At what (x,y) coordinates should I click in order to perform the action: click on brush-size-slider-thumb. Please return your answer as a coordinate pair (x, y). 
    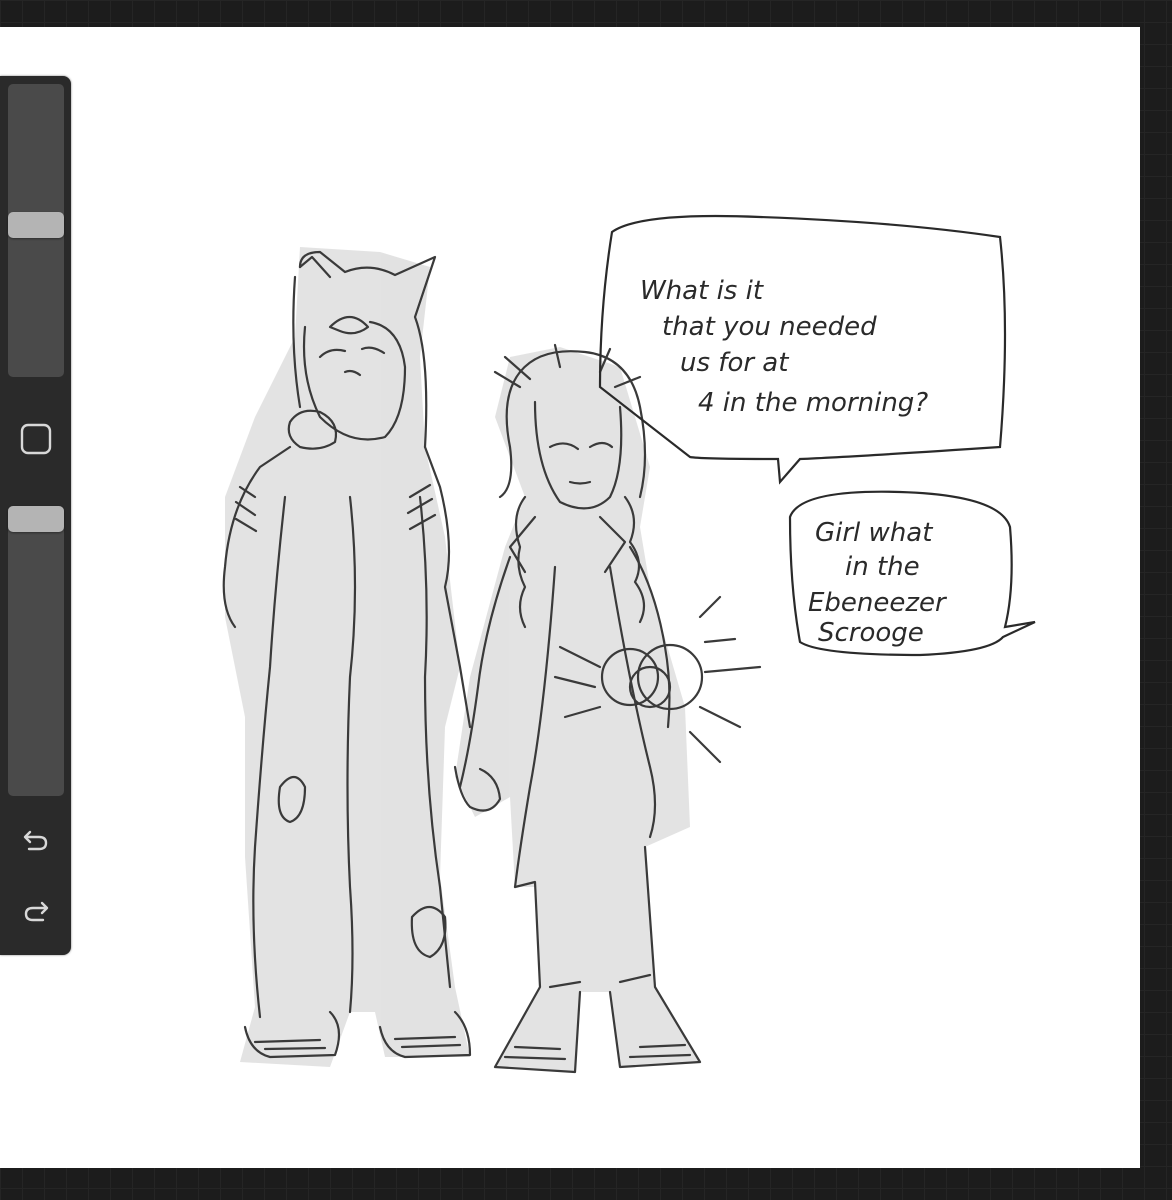
    Looking at the image, I should click on (36, 225).